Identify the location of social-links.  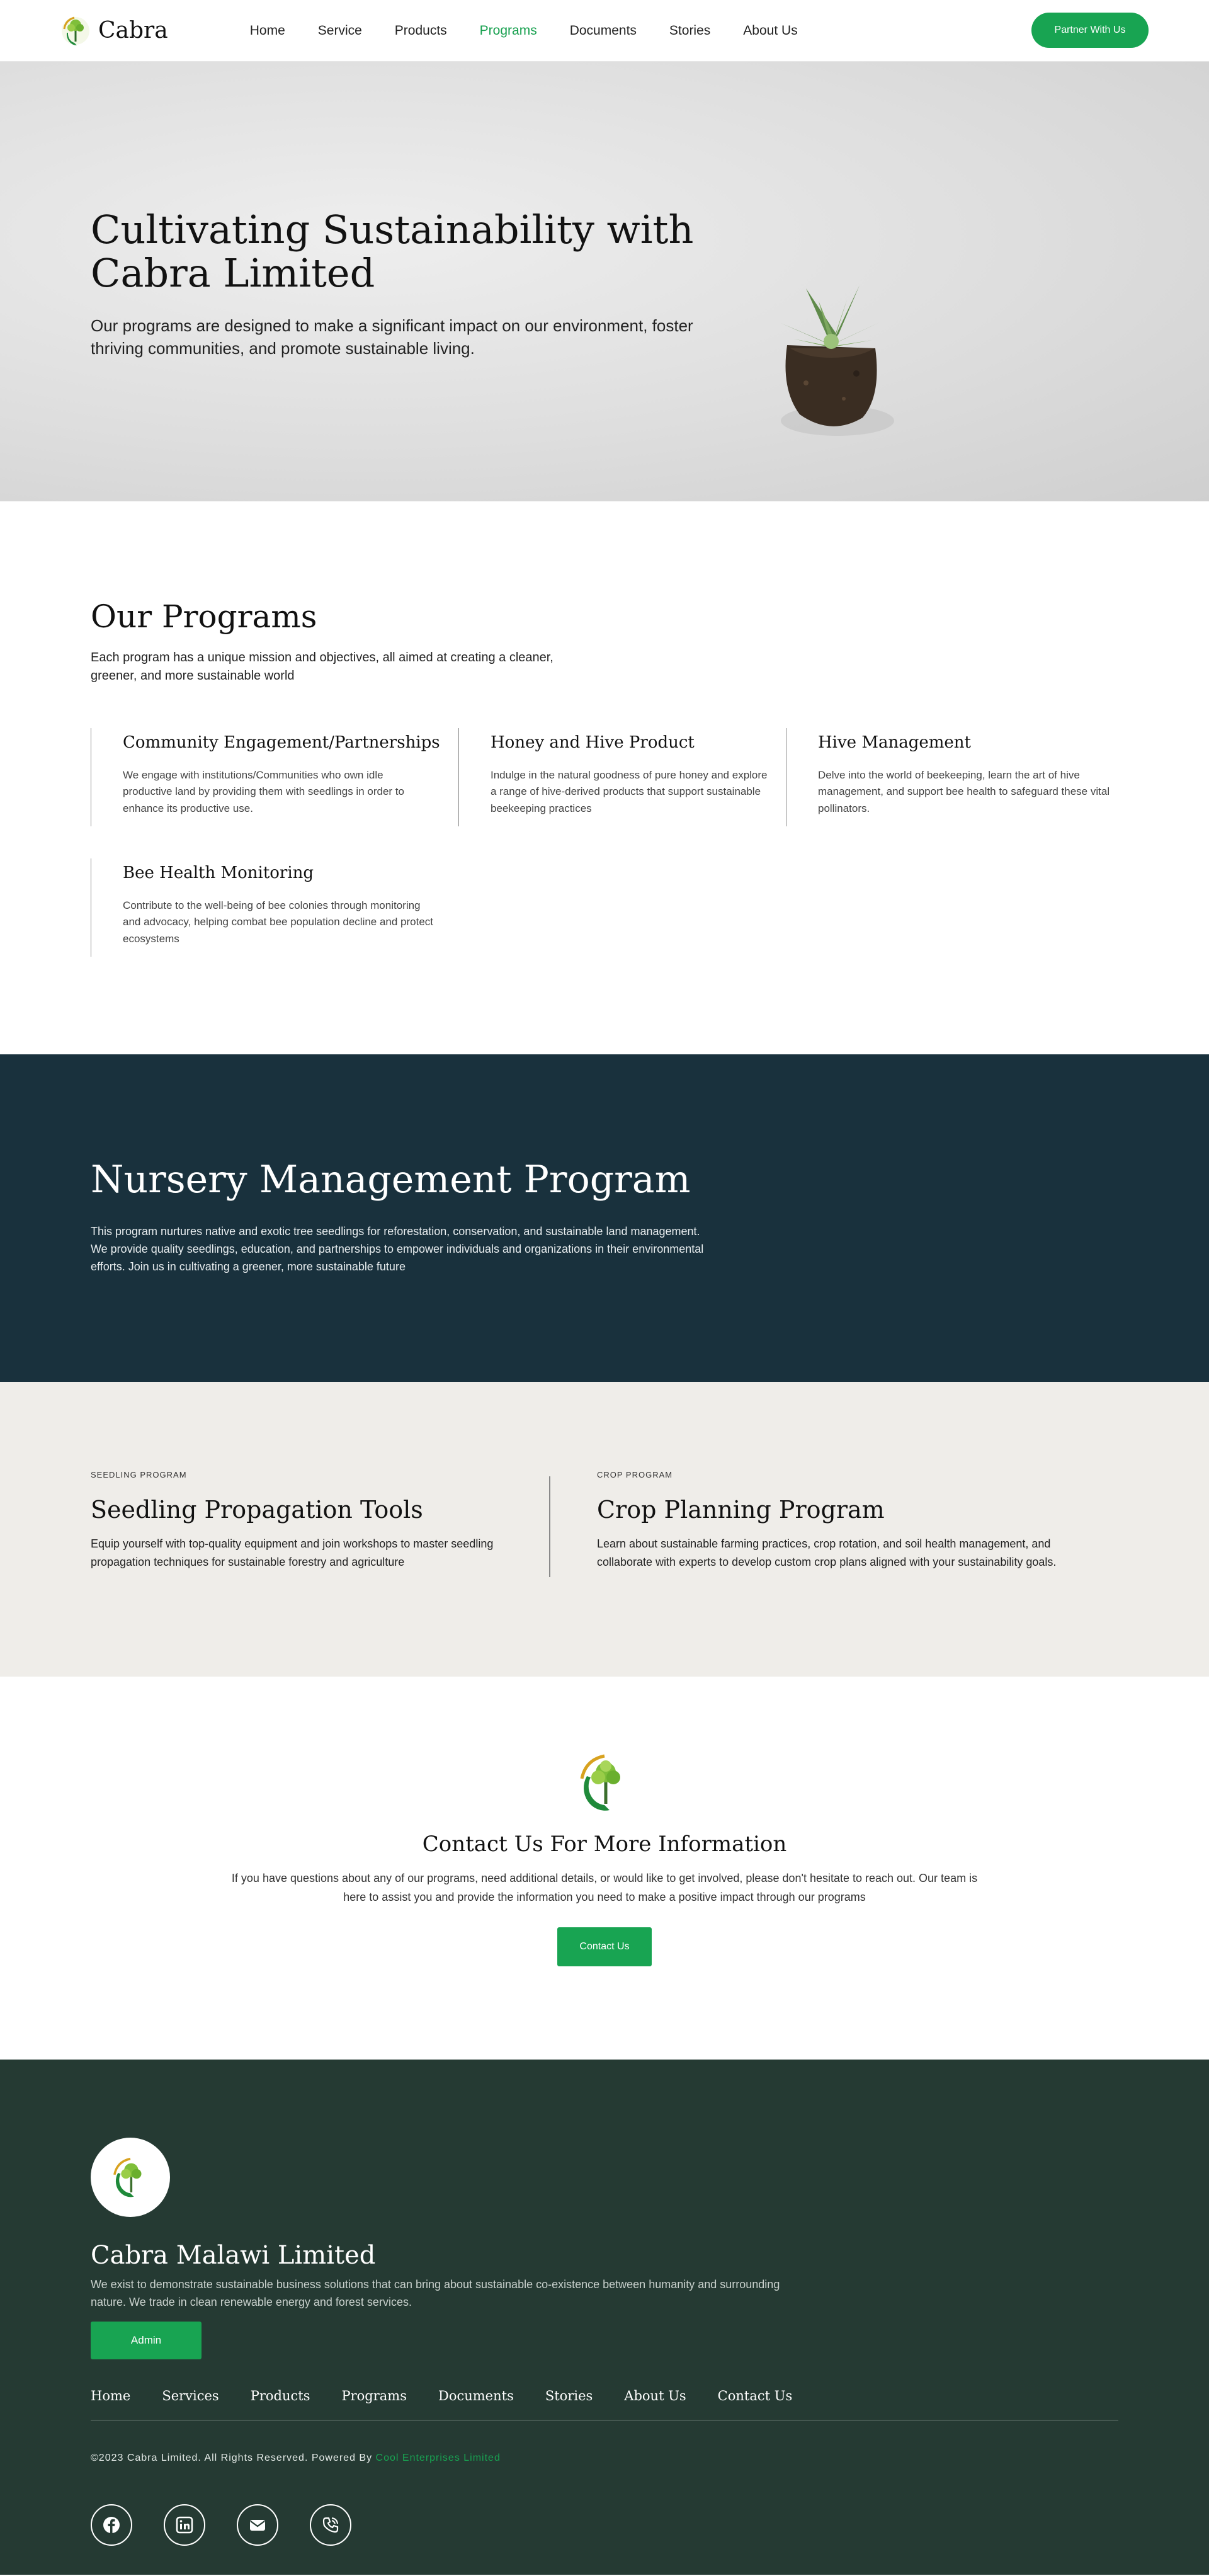
(221, 2525).